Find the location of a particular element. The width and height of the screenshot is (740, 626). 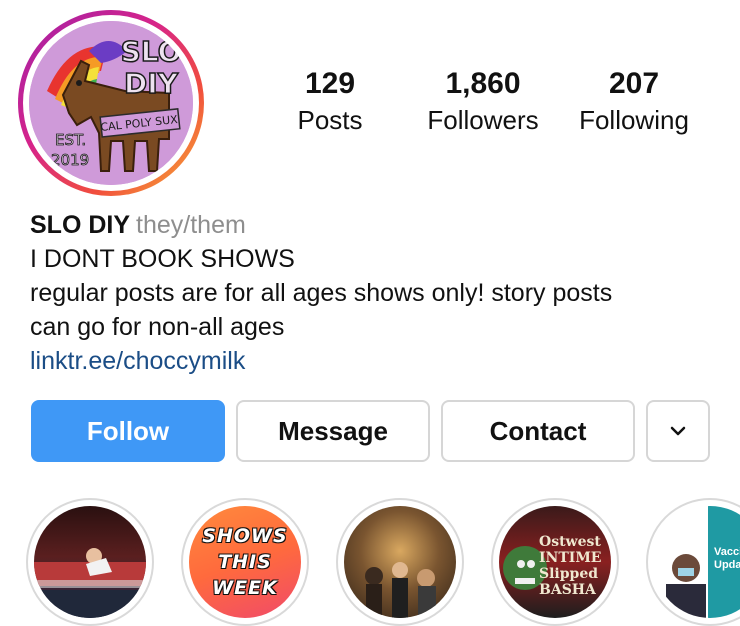

chevron-down-icon is located at coordinates (678, 431).